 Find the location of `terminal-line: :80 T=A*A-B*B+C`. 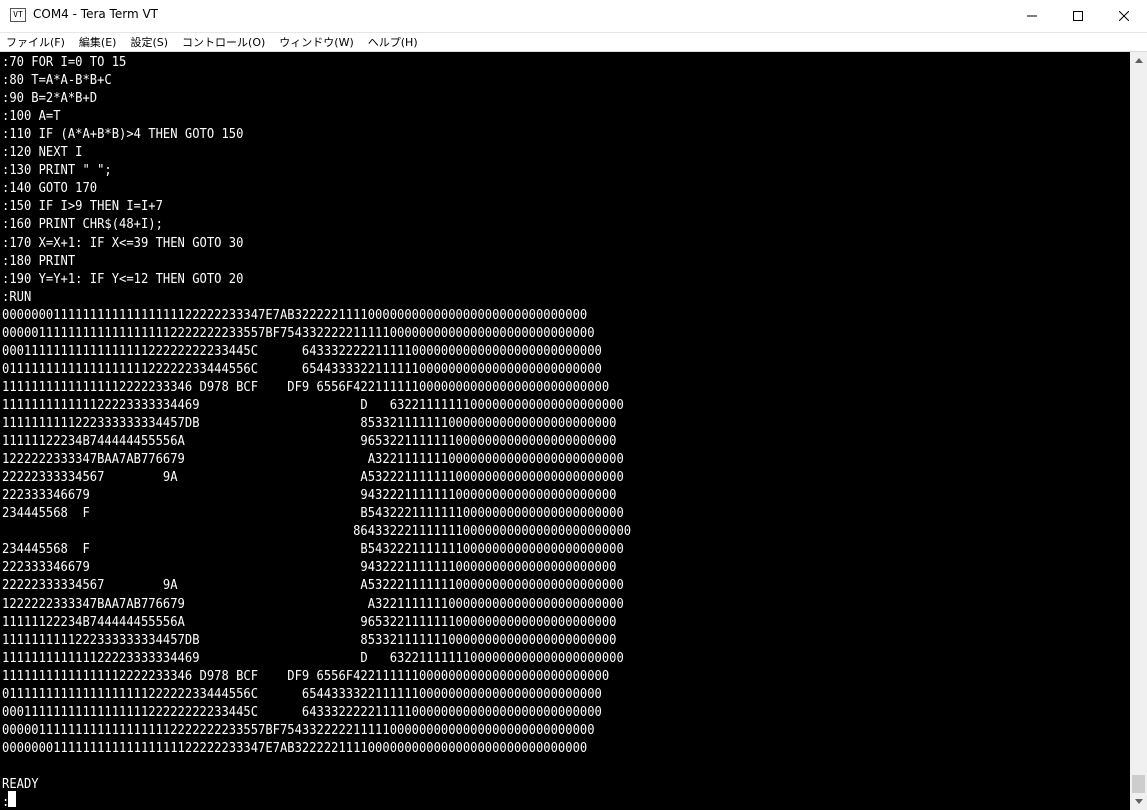

terminal-line: :80 T=A*A-B*B+C is located at coordinates (57, 80).